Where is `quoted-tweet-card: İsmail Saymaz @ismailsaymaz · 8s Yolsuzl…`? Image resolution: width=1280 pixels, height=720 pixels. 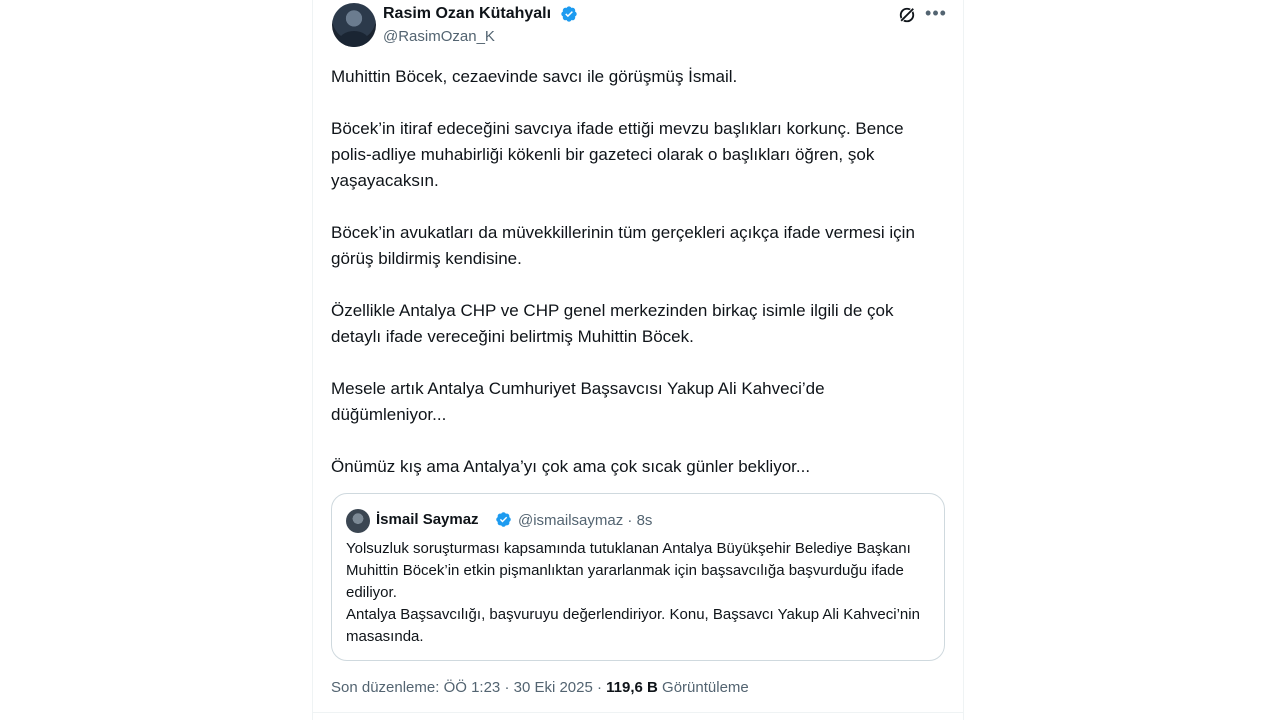 quoted-tweet-card: İsmail Saymaz @ismailsaymaz · 8s Yolsuzl… is located at coordinates (638, 577).